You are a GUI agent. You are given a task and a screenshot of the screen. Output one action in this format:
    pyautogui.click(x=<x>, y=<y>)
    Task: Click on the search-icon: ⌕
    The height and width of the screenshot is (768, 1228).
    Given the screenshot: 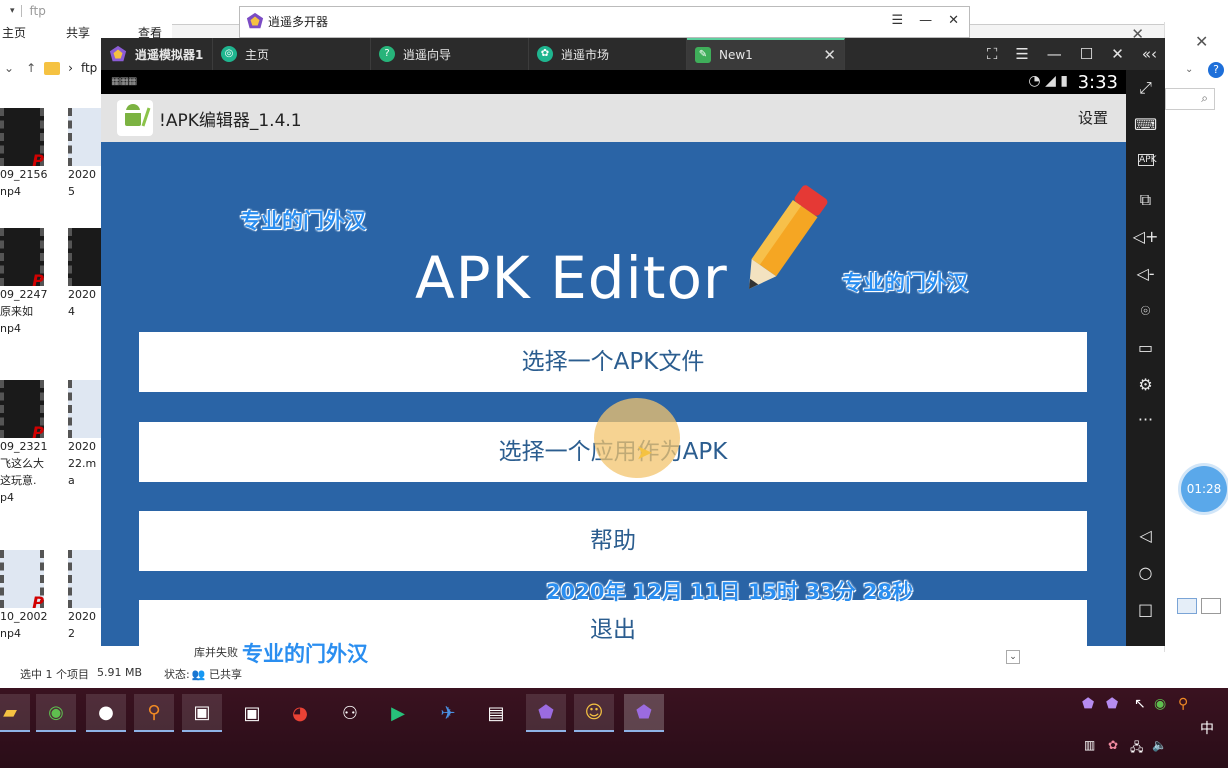 What is the action you would take?
    pyautogui.click(x=1204, y=98)
    